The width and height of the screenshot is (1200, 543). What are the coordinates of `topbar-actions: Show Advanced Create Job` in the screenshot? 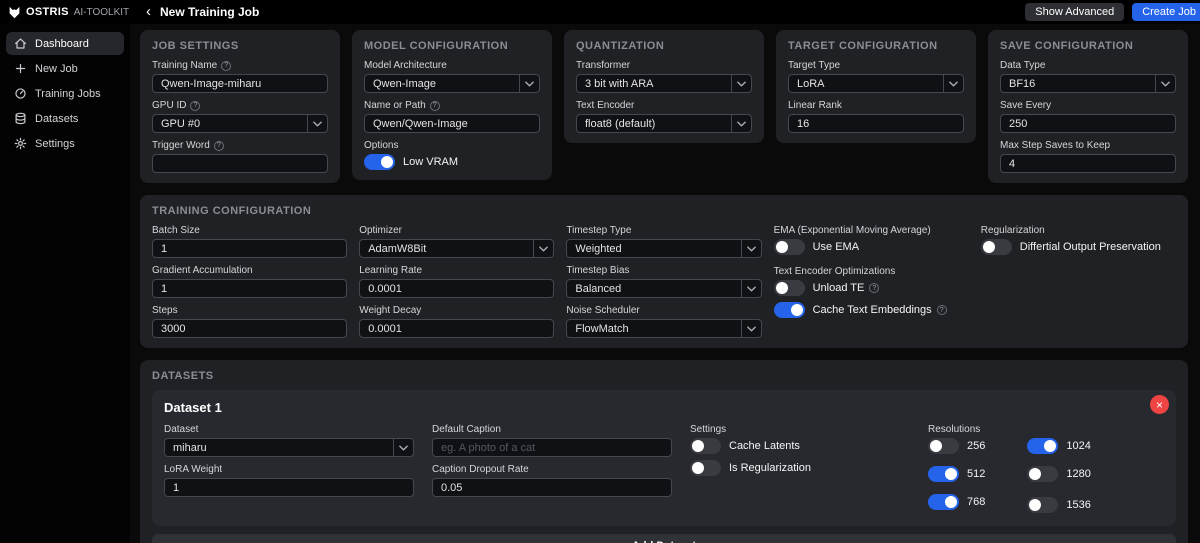 It's located at (1112, 12).